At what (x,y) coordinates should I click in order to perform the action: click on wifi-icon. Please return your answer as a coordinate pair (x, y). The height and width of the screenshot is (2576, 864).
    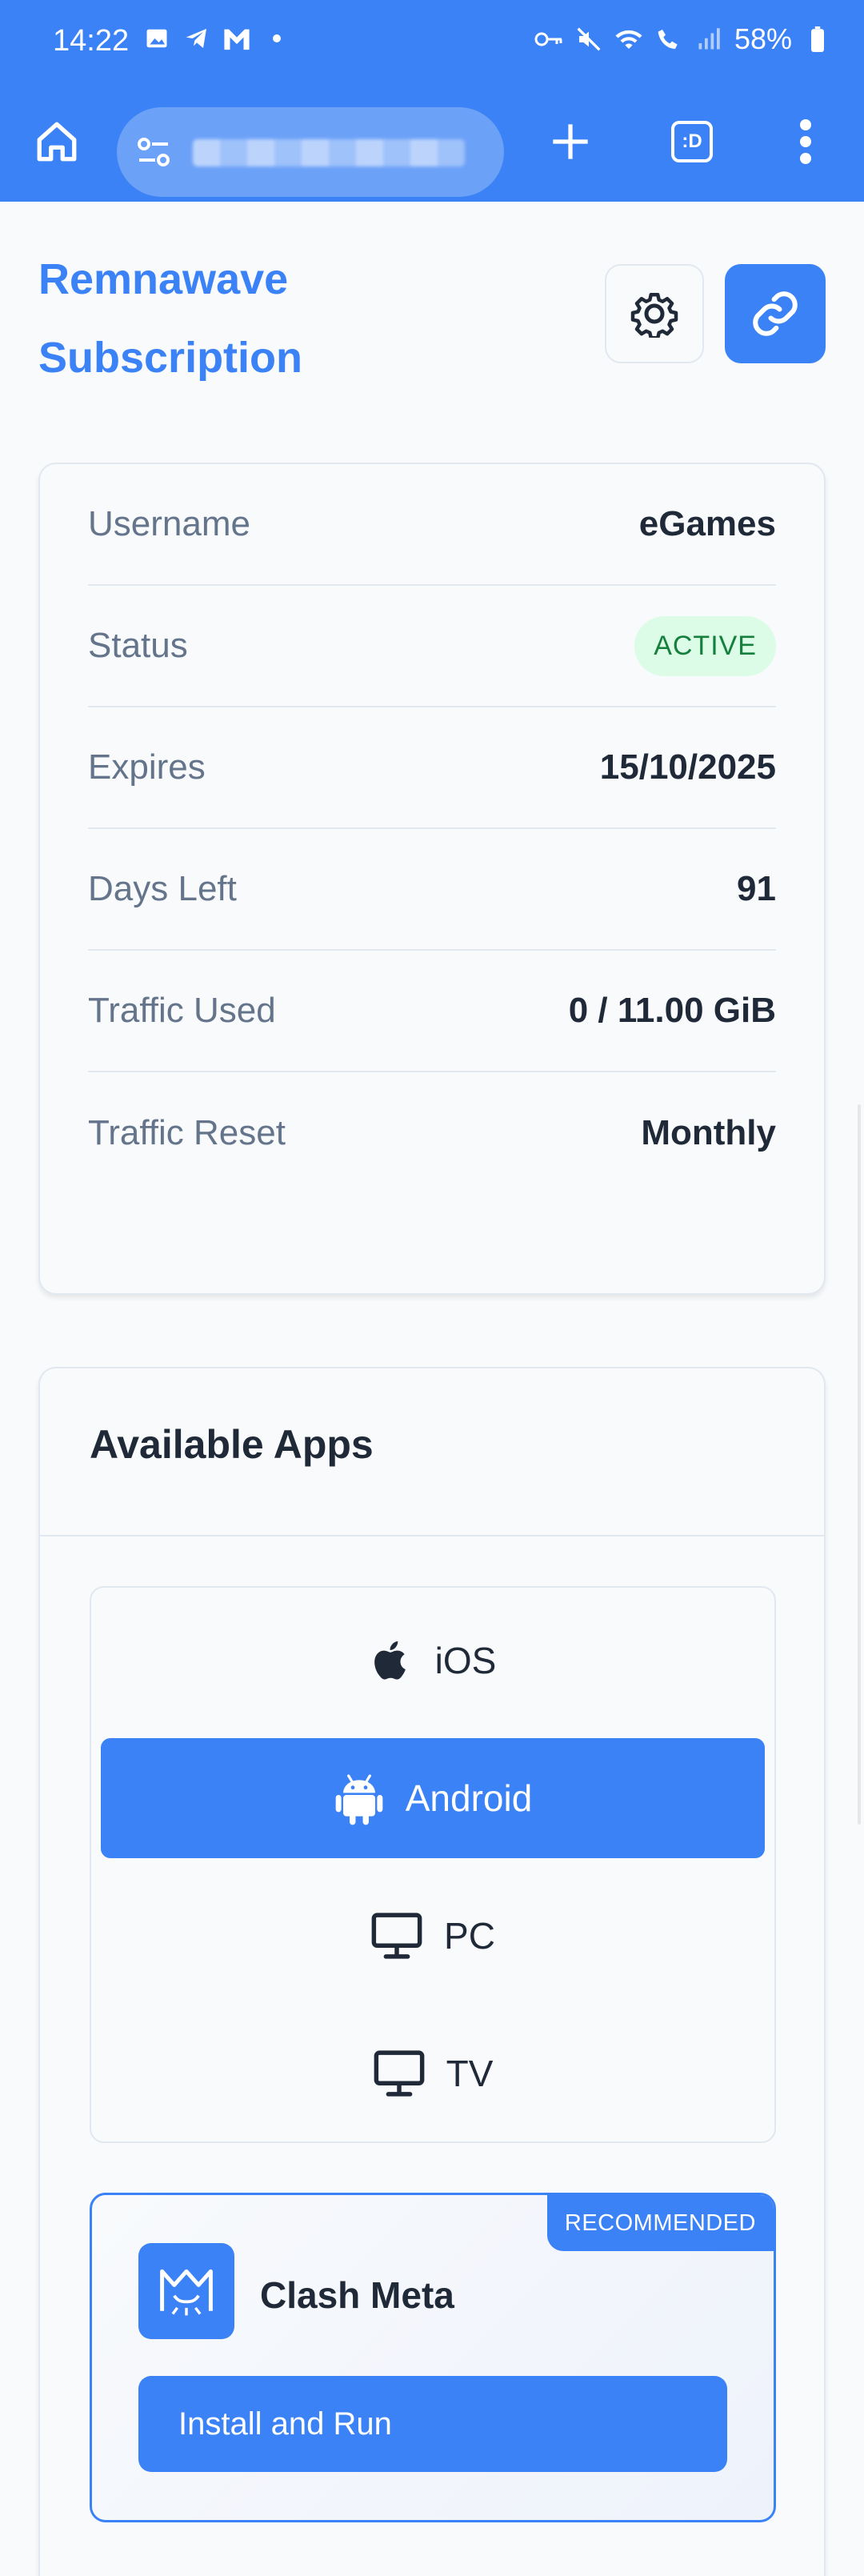
    Looking at the image, I should click on (628, 39).